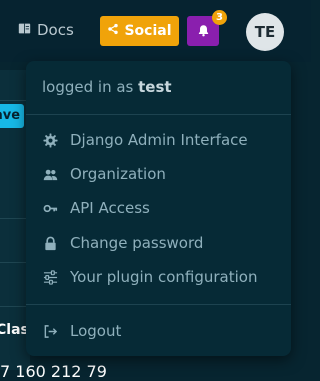 This screenshot has height=381, width=320. I want to click on username: test, so click(155, 87).